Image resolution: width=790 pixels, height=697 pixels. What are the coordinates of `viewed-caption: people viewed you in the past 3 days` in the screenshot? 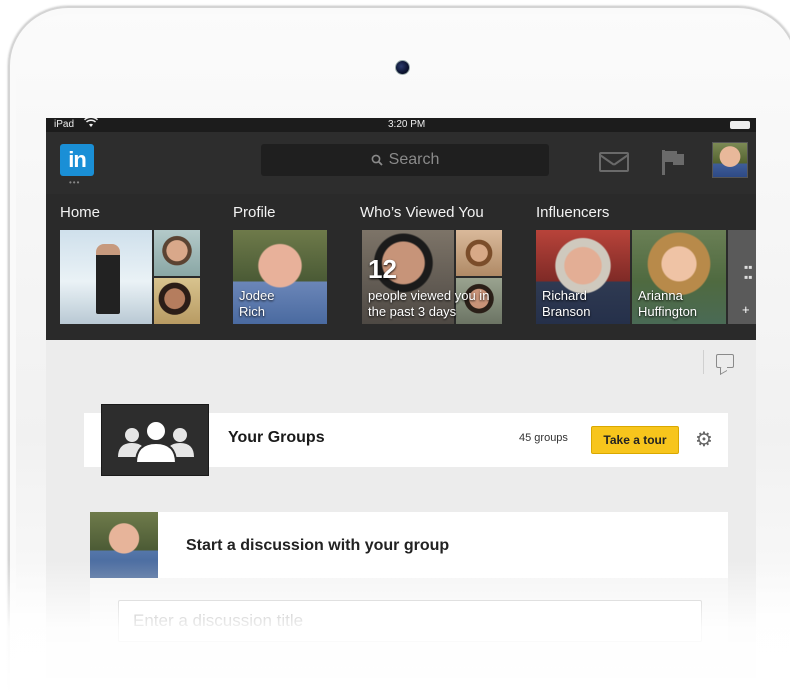 It's located at (429, 303).